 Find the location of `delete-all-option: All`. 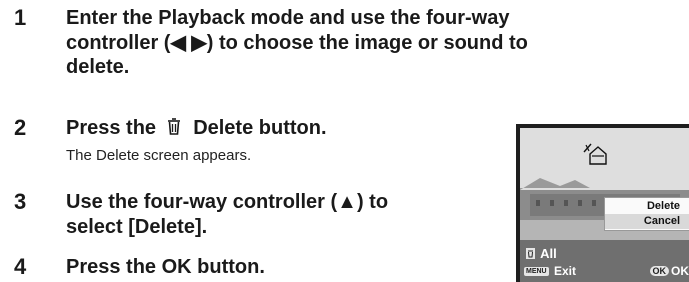

delete-all-option: All is located at coordinates (541, 253).